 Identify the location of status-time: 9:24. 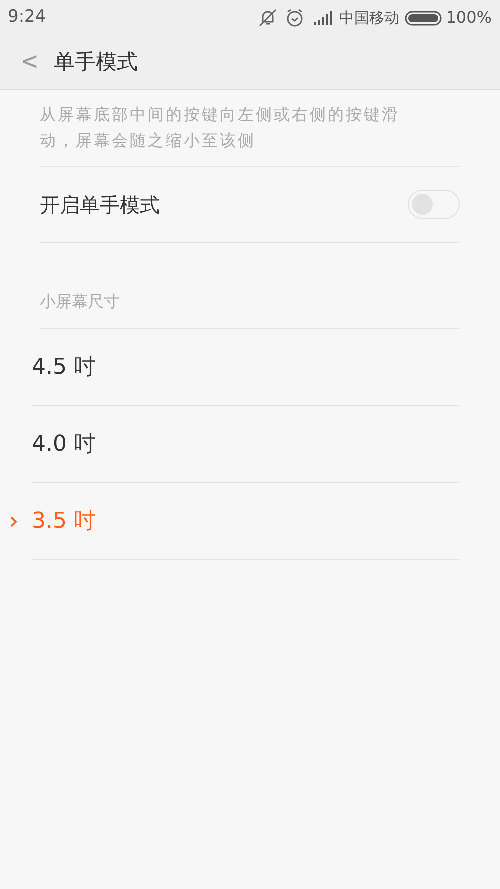
(27, 18).